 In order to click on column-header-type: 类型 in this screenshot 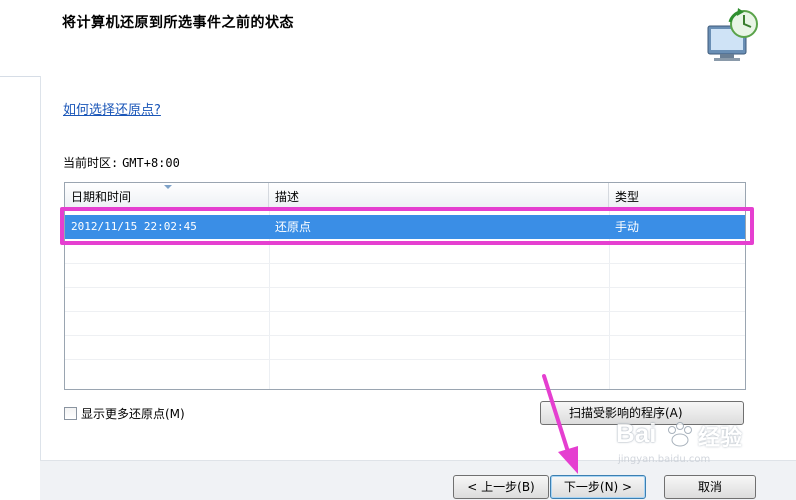, I will do `click(677, 195)`.